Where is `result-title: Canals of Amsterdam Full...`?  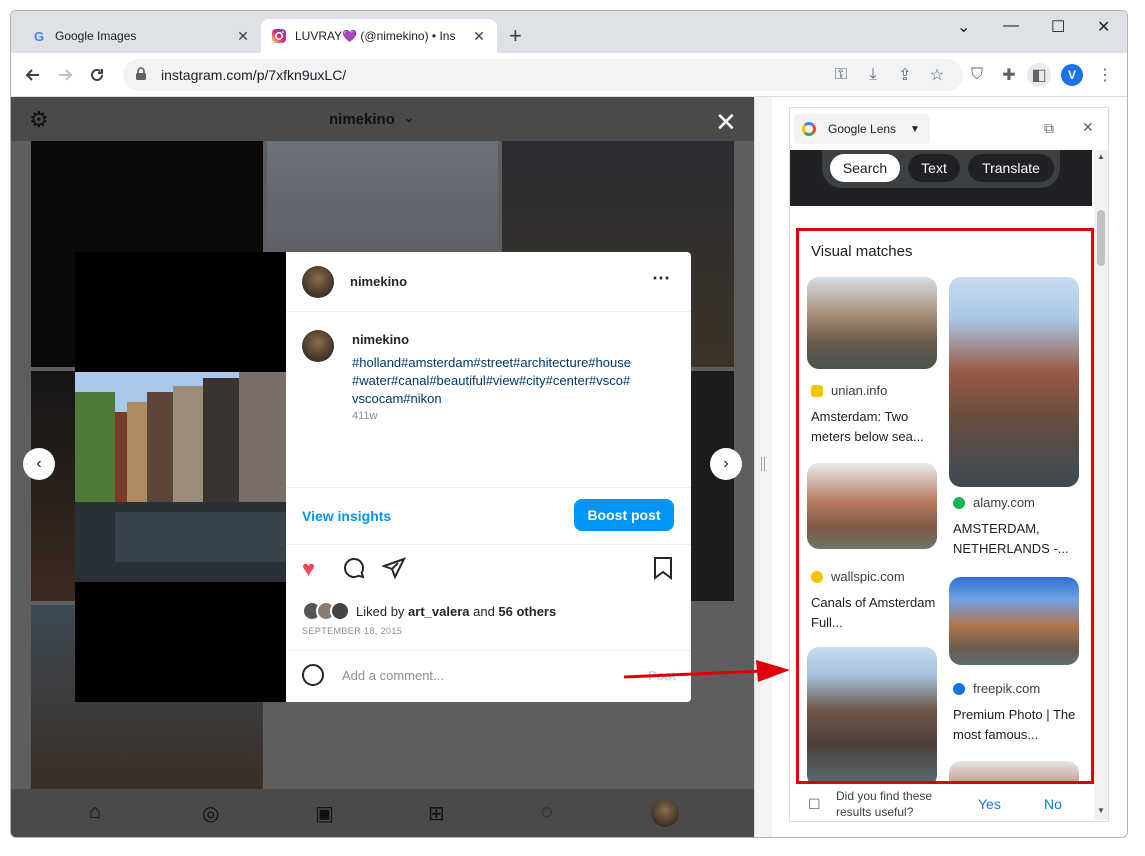 result-title: Canals of Amsterdam Full... is located at coordinates (875, 613).